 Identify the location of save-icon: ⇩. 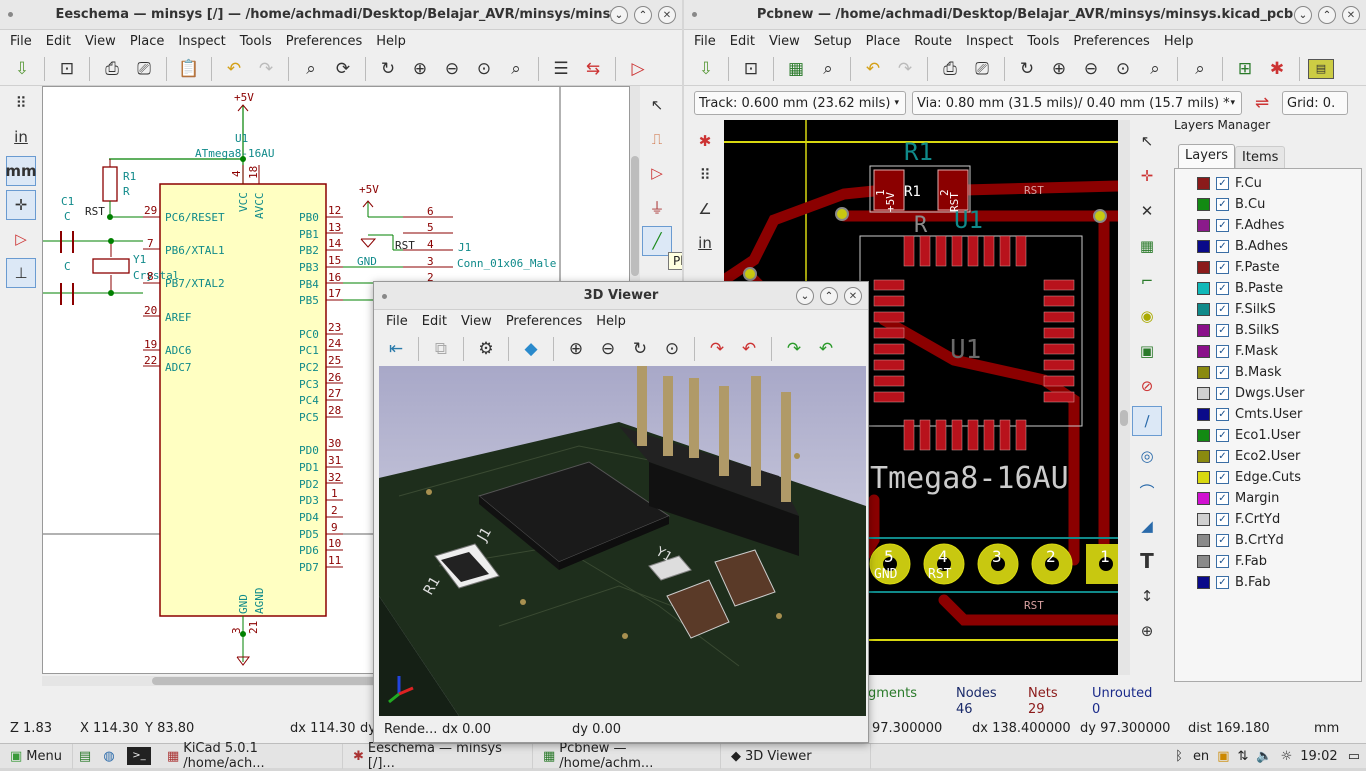
(706, 69).